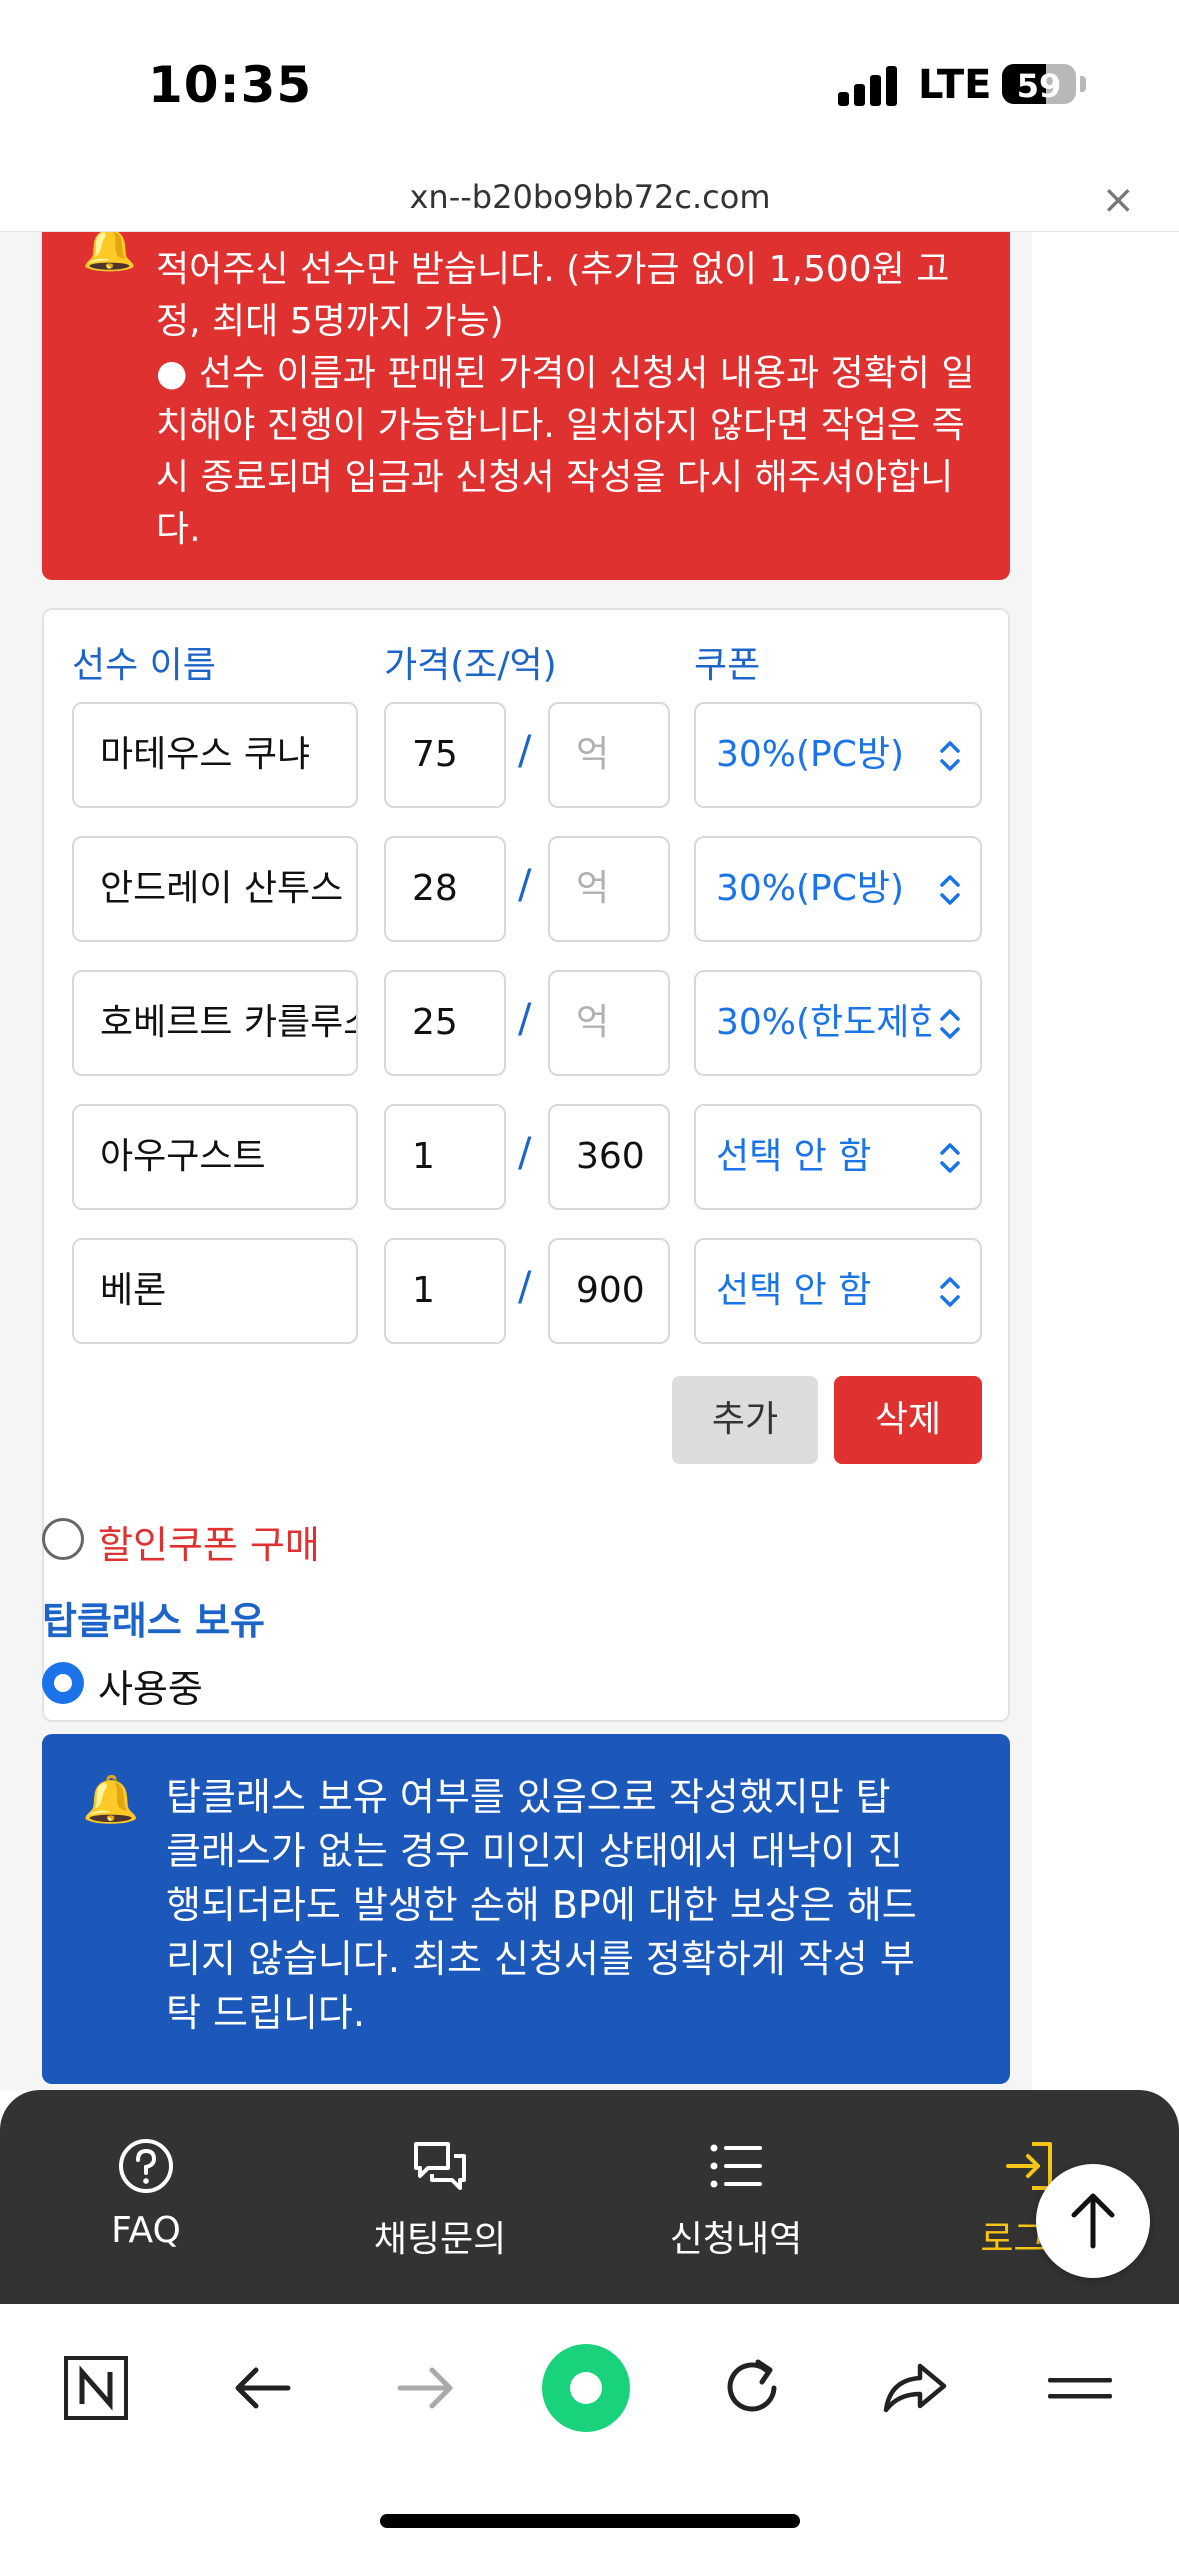 The width and height of the screenshot is (1179, 2556). What do you see at coordinates (146, 2193) in the screenshot?
I see `nav-item-faq: FAQ` at bounding box center [146, 2193].